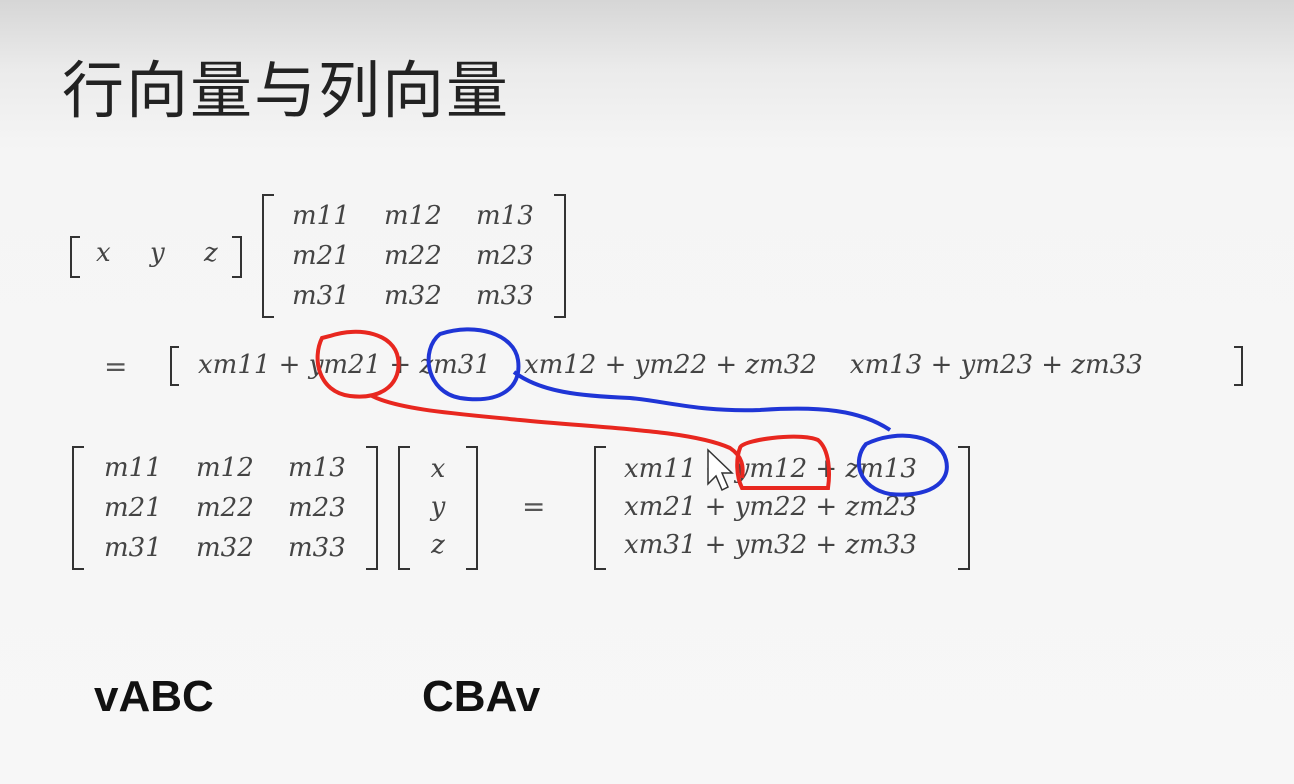  What do you see at coordinates (558, 436) in the screenshot?
I see `red-connector` at bounding box center [558, 436].